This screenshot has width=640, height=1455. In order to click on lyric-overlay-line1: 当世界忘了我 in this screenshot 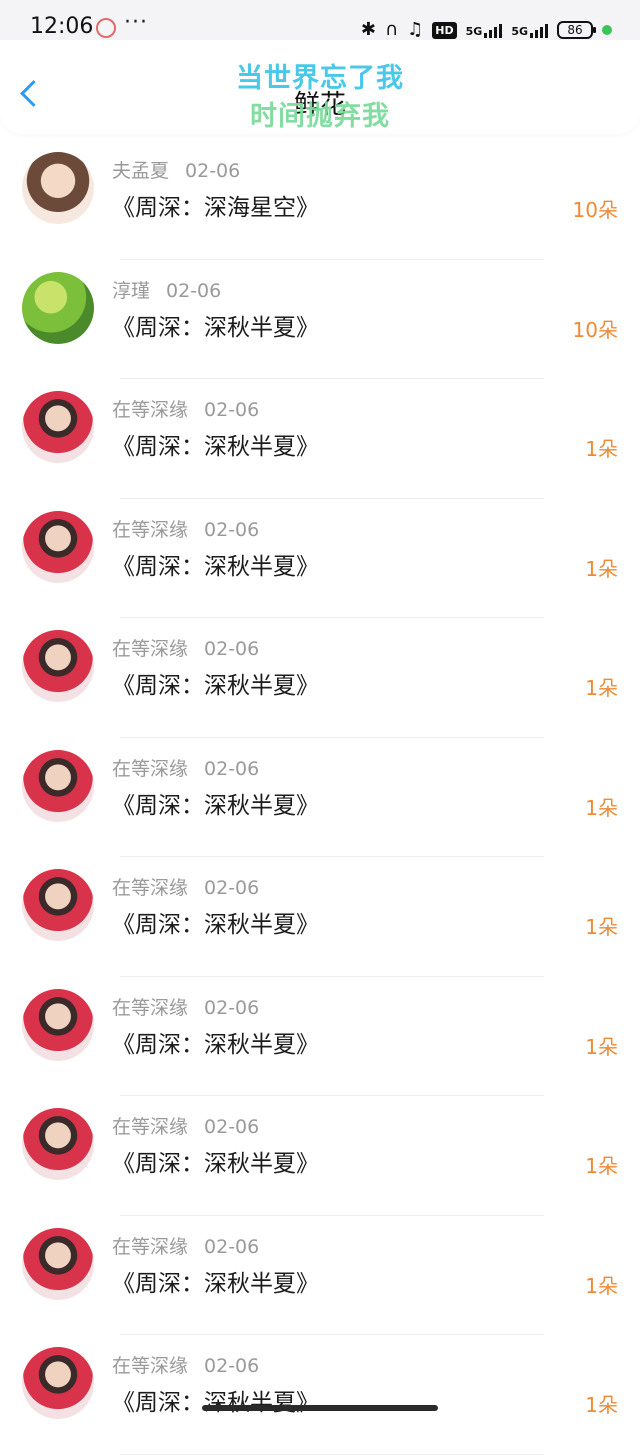, I will do `click(320, 78)`.